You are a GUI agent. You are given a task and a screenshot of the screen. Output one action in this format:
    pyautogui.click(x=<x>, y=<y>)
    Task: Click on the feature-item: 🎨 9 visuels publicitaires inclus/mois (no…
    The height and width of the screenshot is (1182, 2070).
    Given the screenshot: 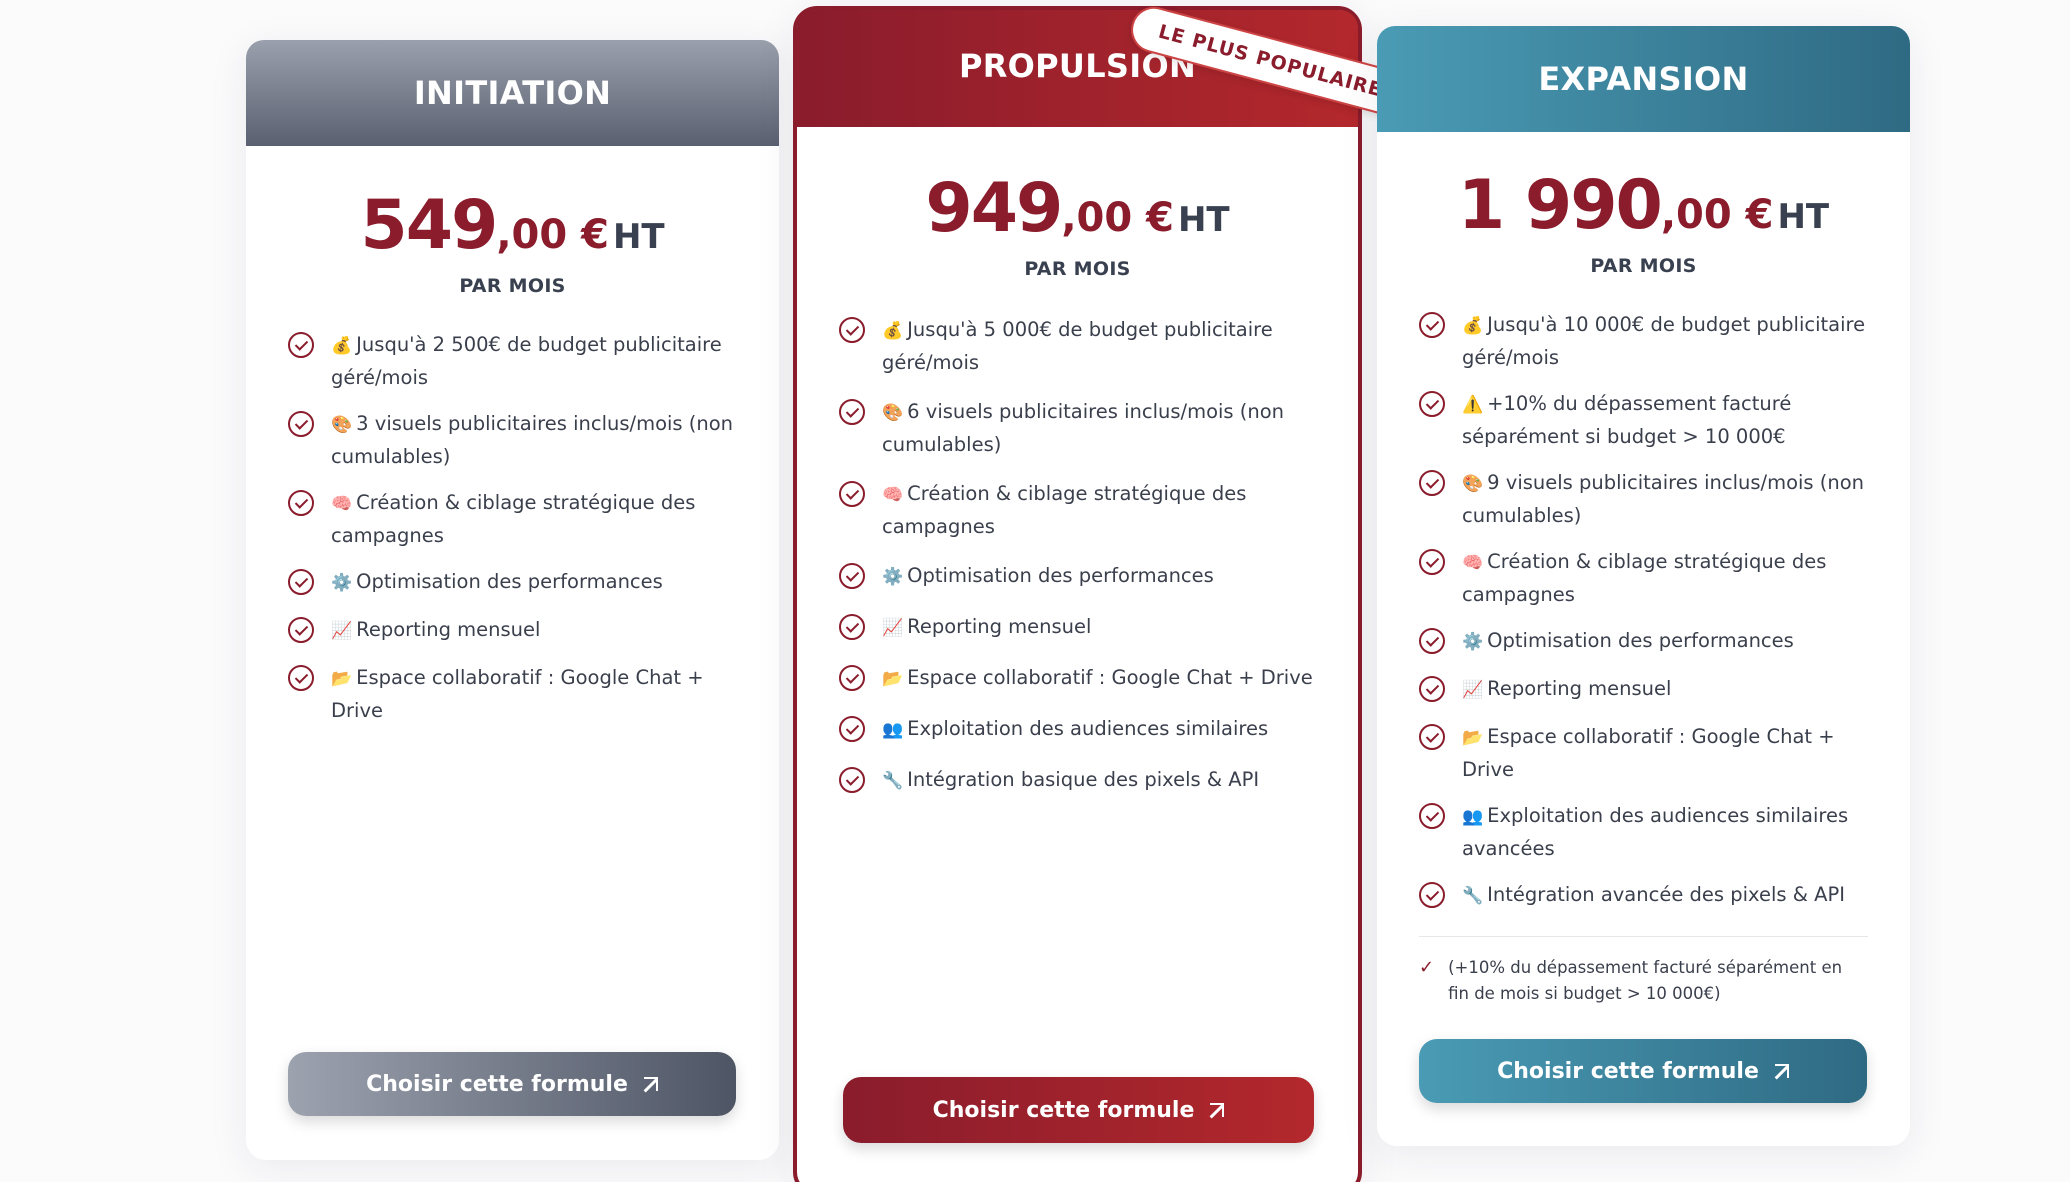 What is the action you would take?
    pyautogui.click(x=1643, y=499)
    